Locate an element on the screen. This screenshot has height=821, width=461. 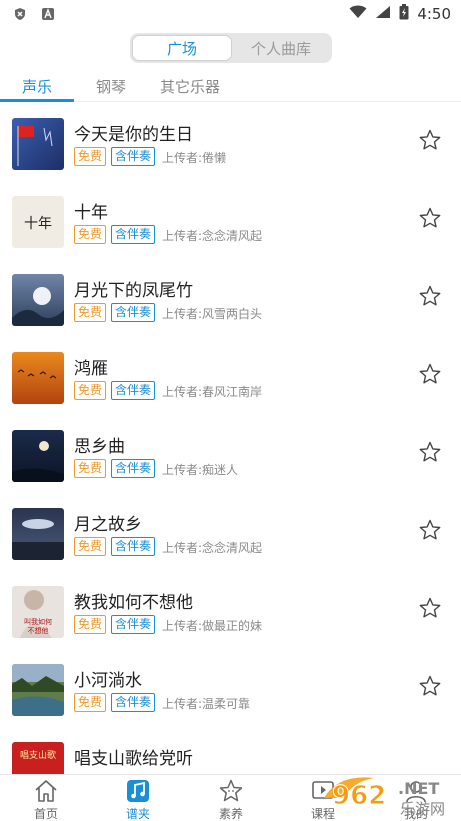
song-thumbnail: 唱支山歌 is located at coordinates (38, 758).